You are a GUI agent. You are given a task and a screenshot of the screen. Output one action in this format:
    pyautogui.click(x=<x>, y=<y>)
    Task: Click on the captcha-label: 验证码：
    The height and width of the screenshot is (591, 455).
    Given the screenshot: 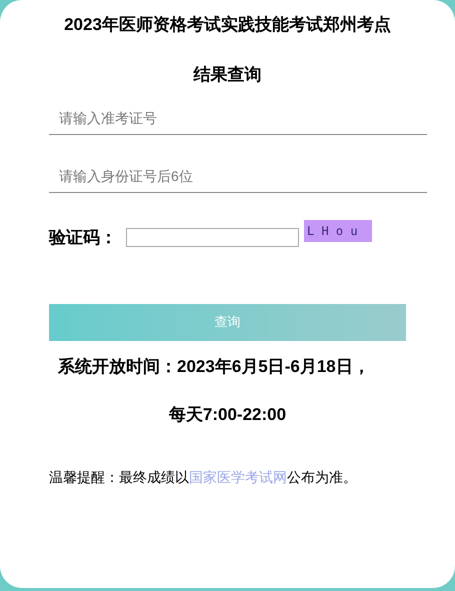 What is the action you would take?
    pyautogui.click(x=83, y=238)
    